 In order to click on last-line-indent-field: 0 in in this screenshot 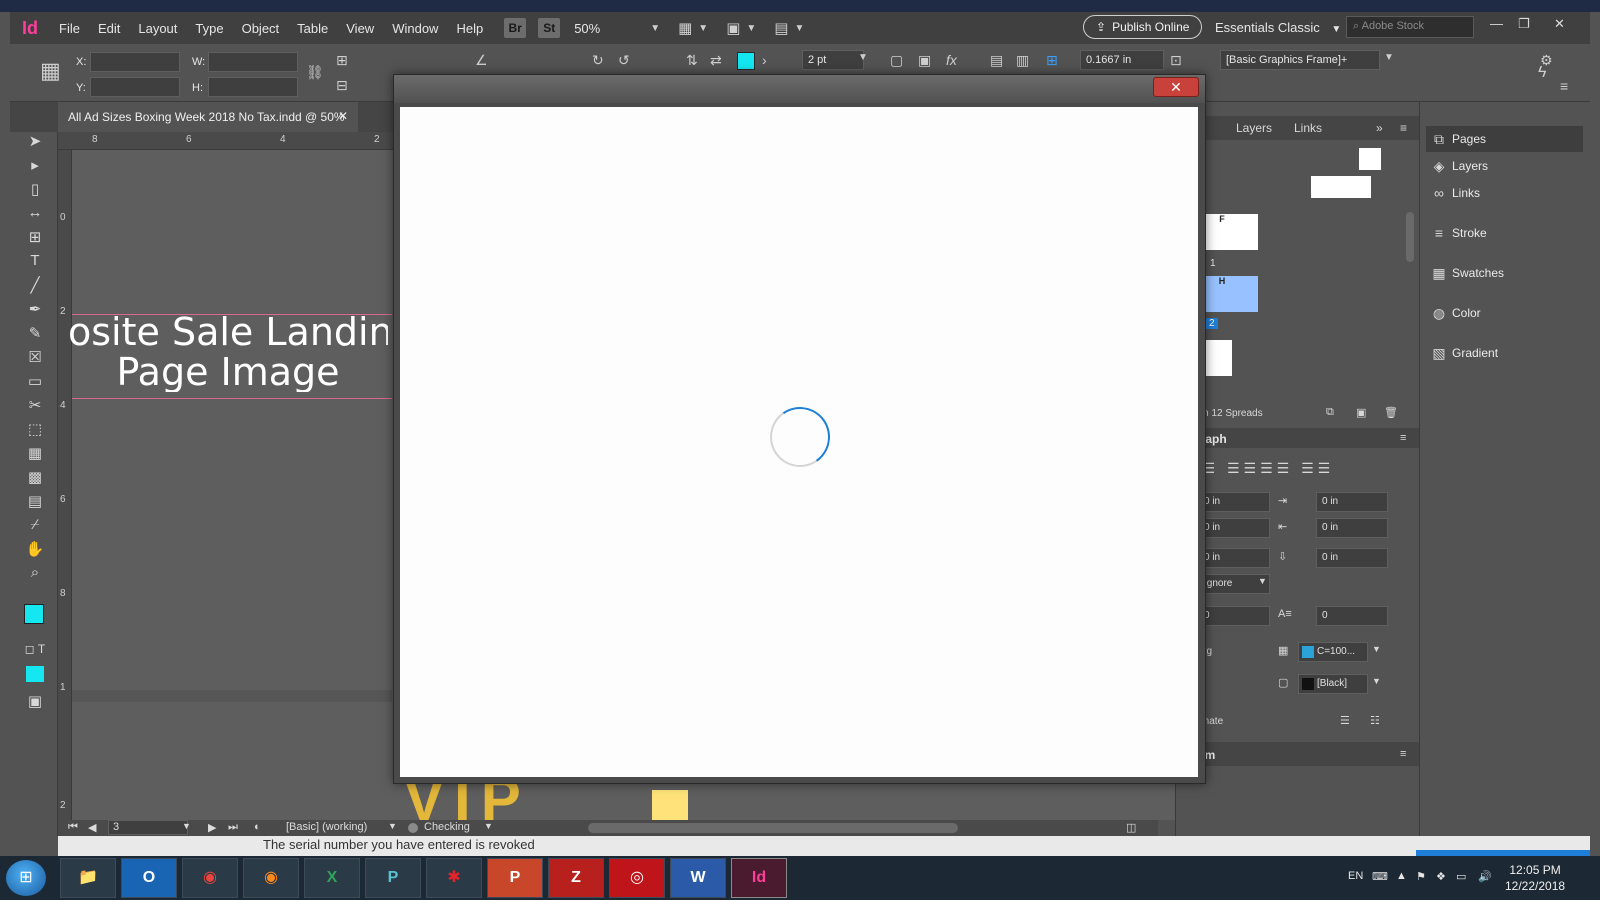, I will do `click(1352, 528)`.